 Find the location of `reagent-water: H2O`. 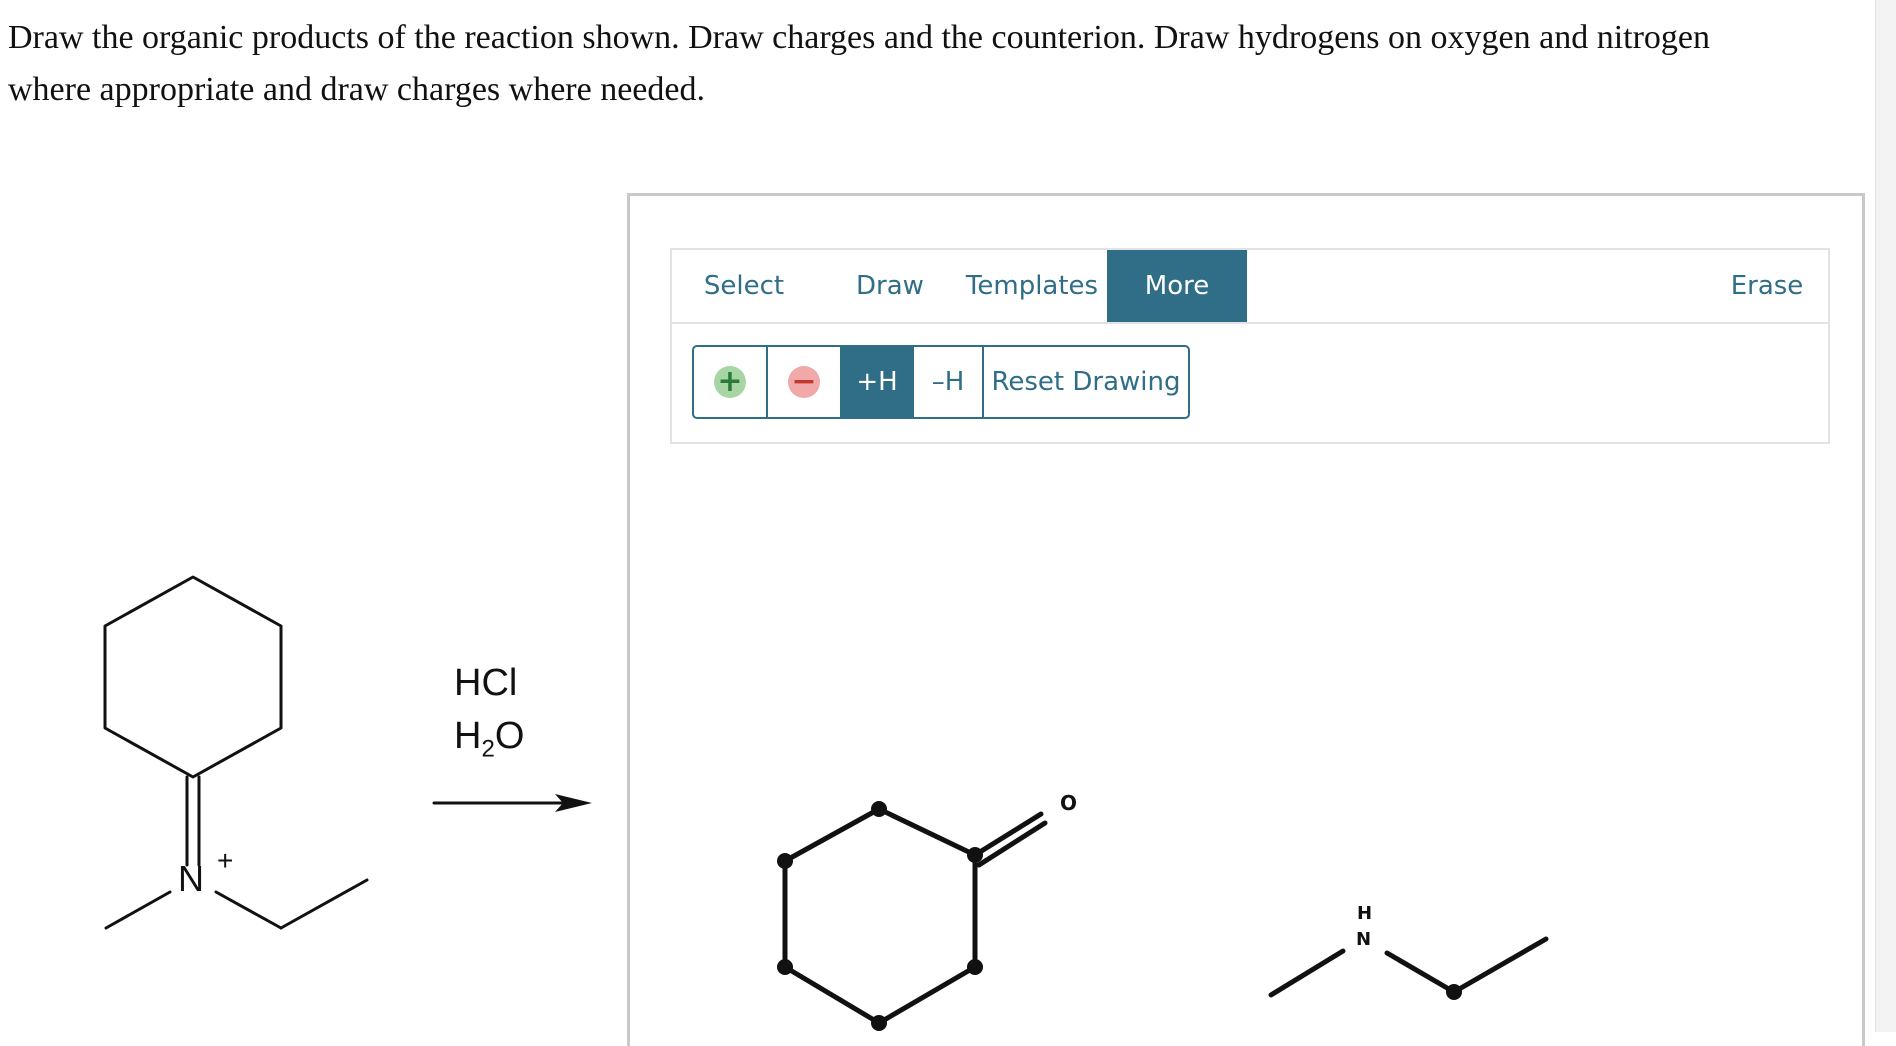

reagent-water: H2O is located at coordinates (489, 739).